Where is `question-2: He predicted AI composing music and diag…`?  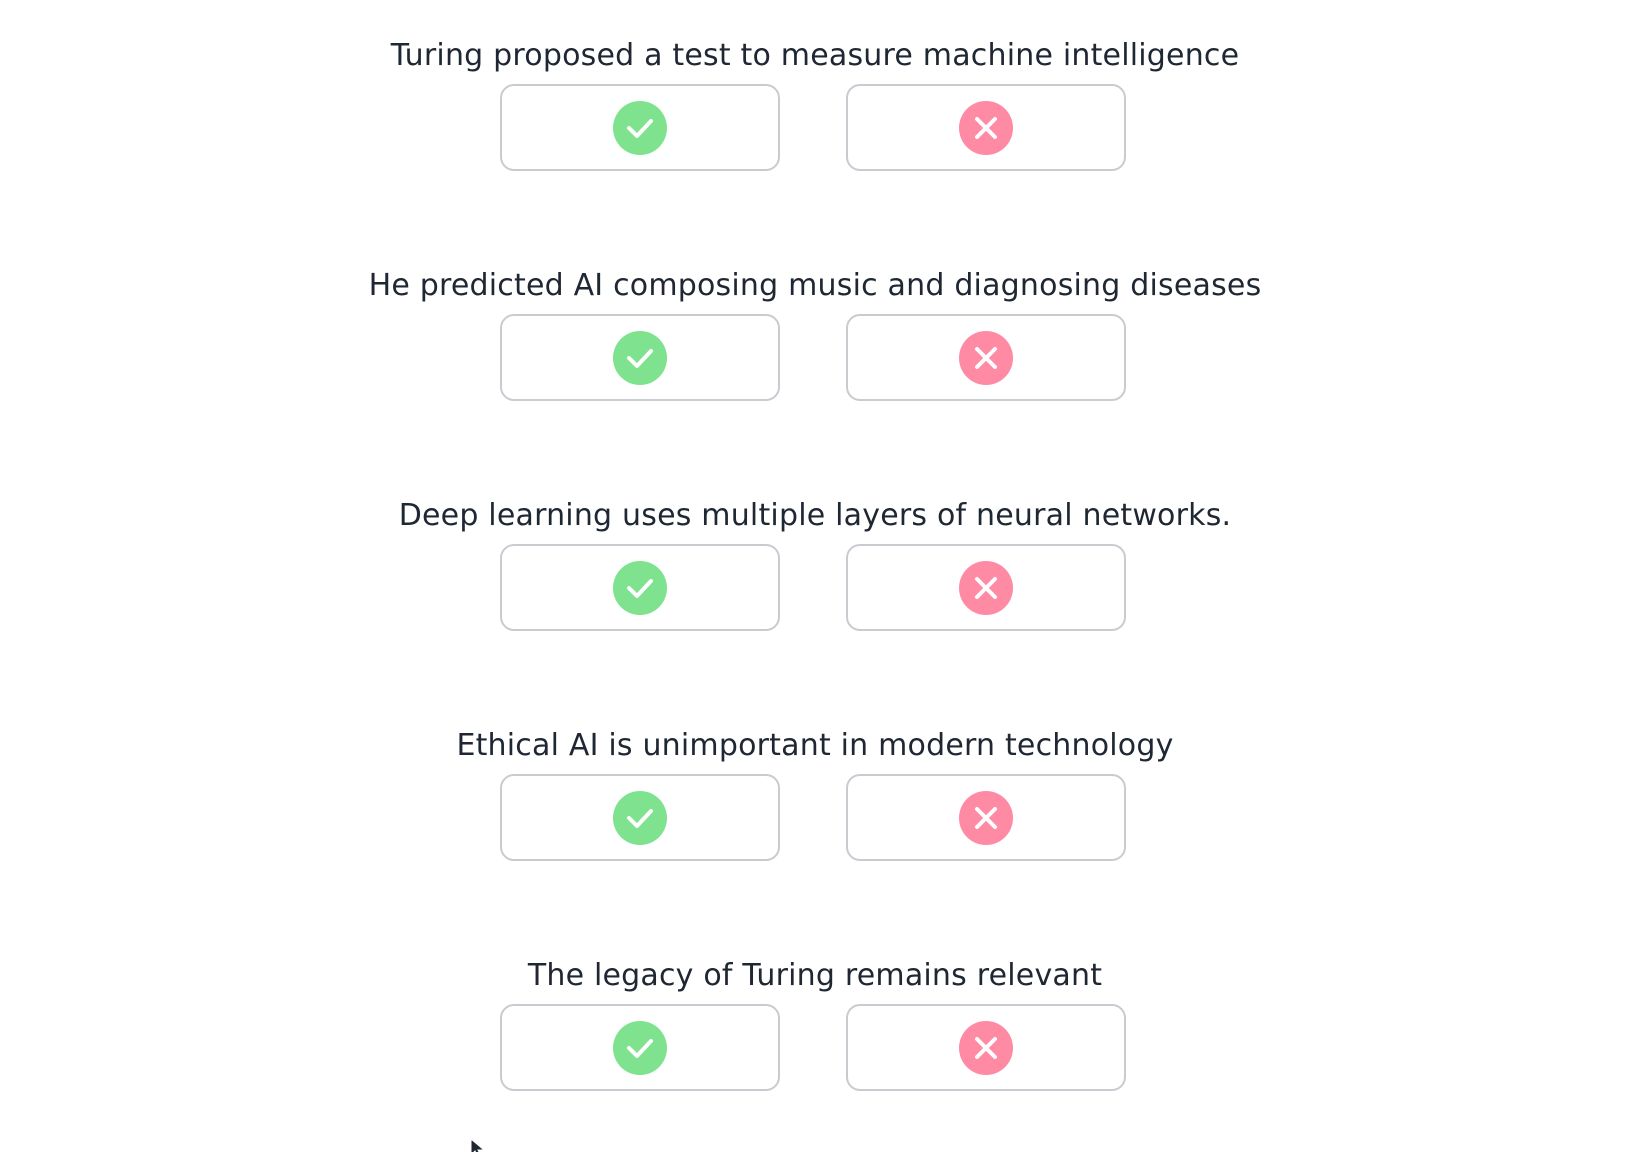 question-2: He predicted AI composing music and diag… is located at coordinates (815, 346).